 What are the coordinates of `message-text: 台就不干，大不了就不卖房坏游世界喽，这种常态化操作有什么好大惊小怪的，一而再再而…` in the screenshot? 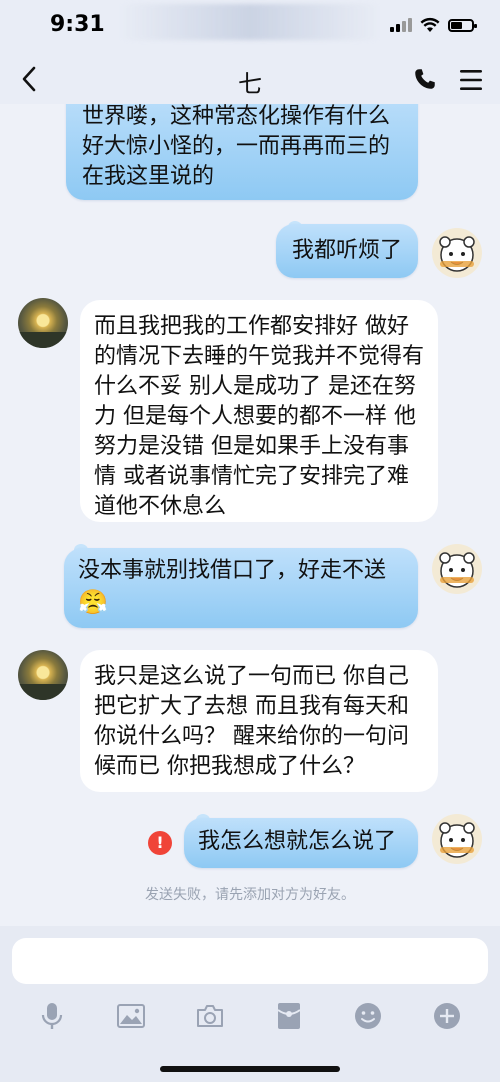 It's located at (236, 146).